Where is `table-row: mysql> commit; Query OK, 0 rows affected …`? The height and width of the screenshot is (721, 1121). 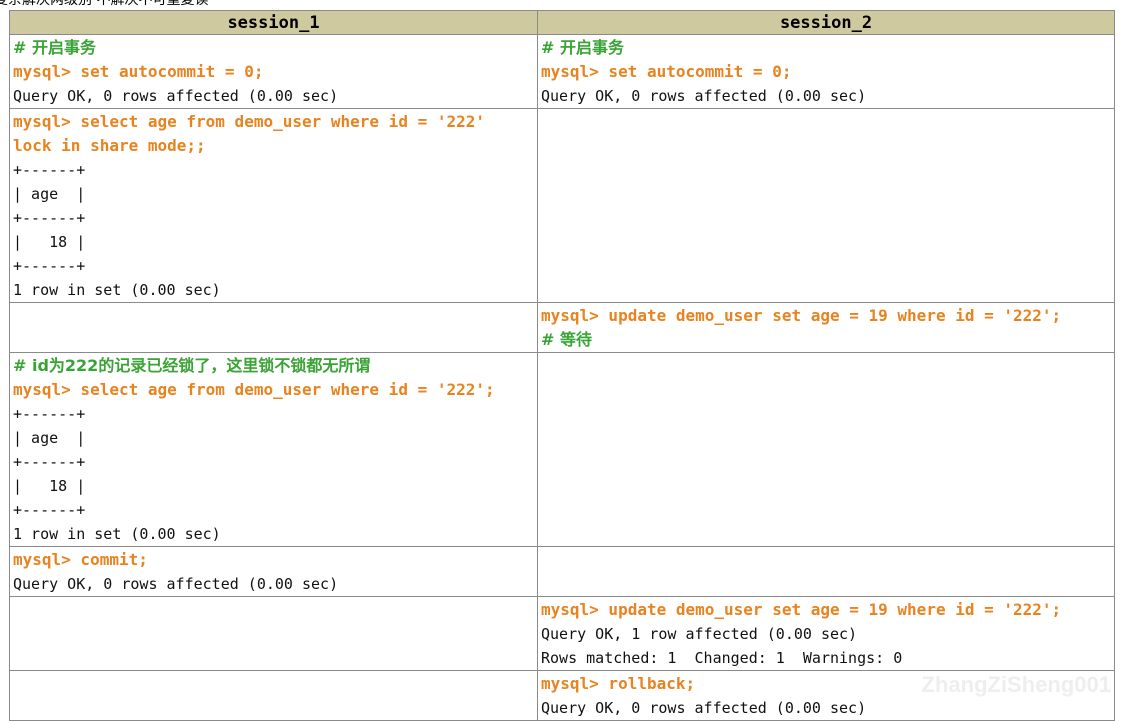 table-row: mysql> commit; Query OK, 0 rows affected … is located at coordinates (562, 571).